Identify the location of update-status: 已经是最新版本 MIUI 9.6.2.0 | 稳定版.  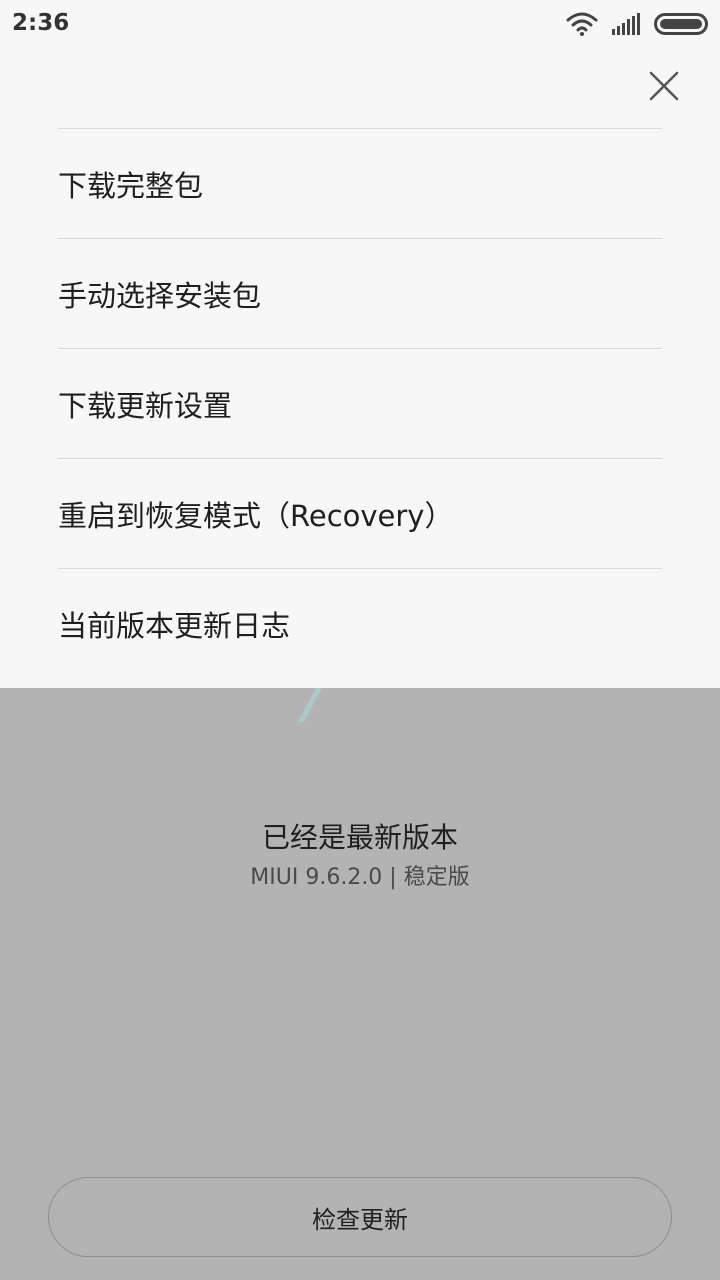
(360, 855).